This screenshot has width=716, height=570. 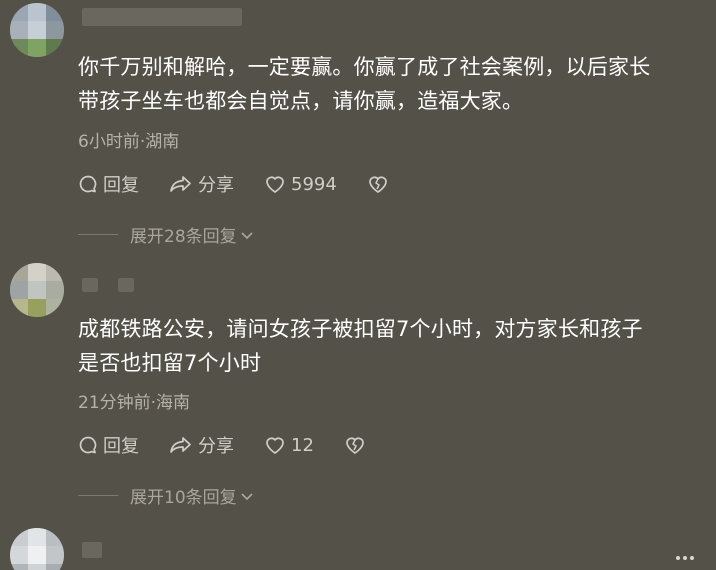 I want to click on expand-label: 展开28条回复, so click(x=183, y=237).